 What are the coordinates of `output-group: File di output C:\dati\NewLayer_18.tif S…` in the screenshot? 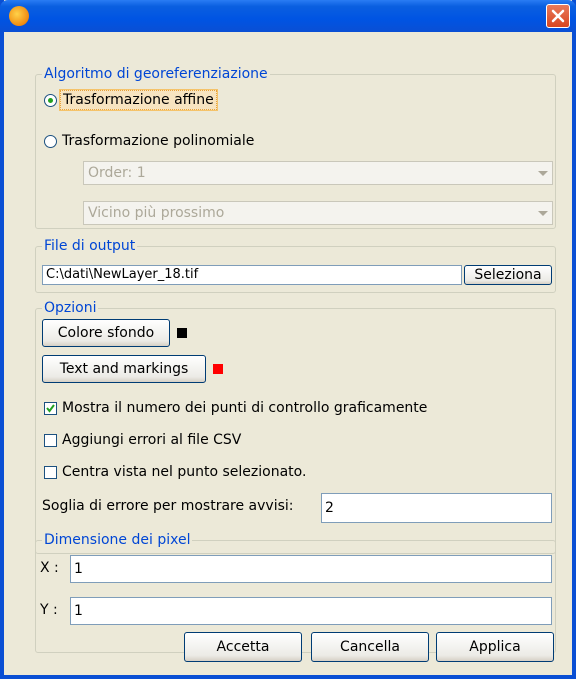 It's located at (295, 265).